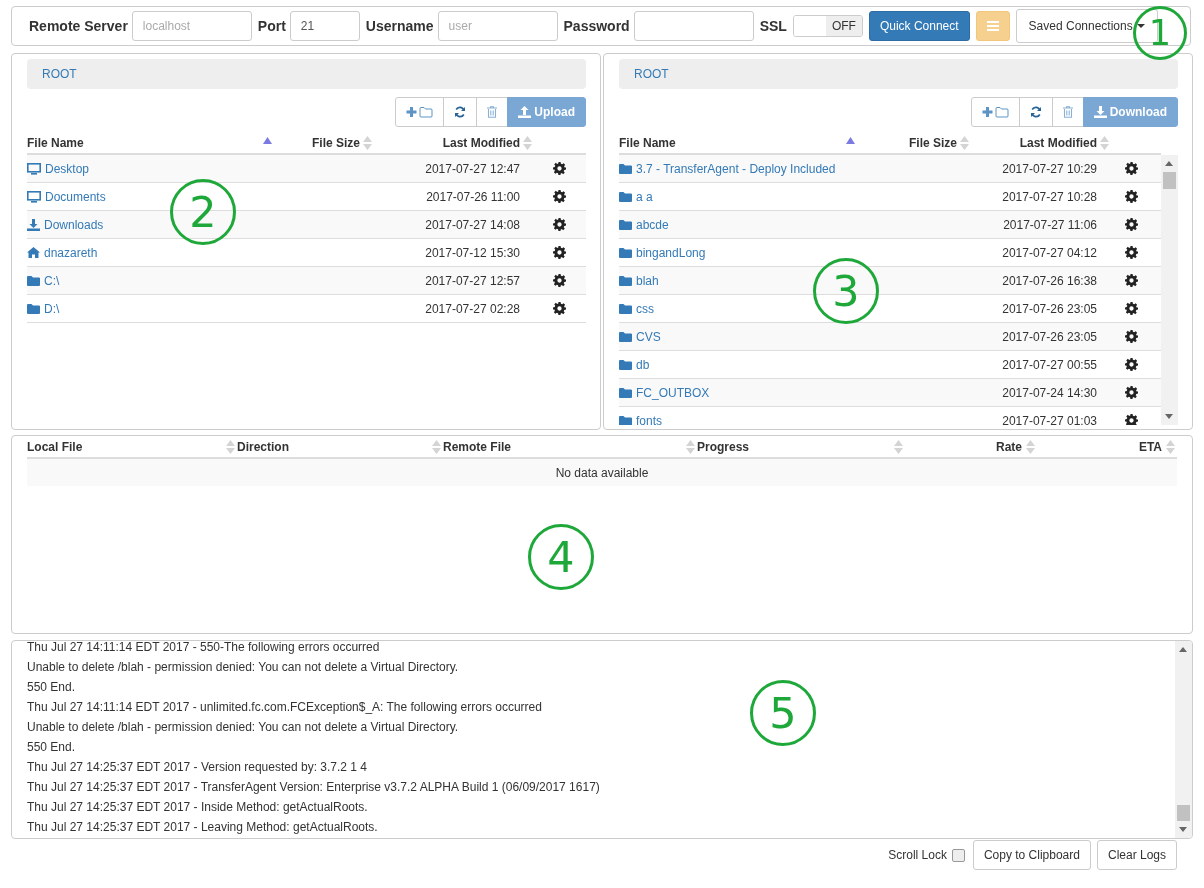 The image size is (1204, 888). I want to click on callout-number: 4, so click(561, 557).